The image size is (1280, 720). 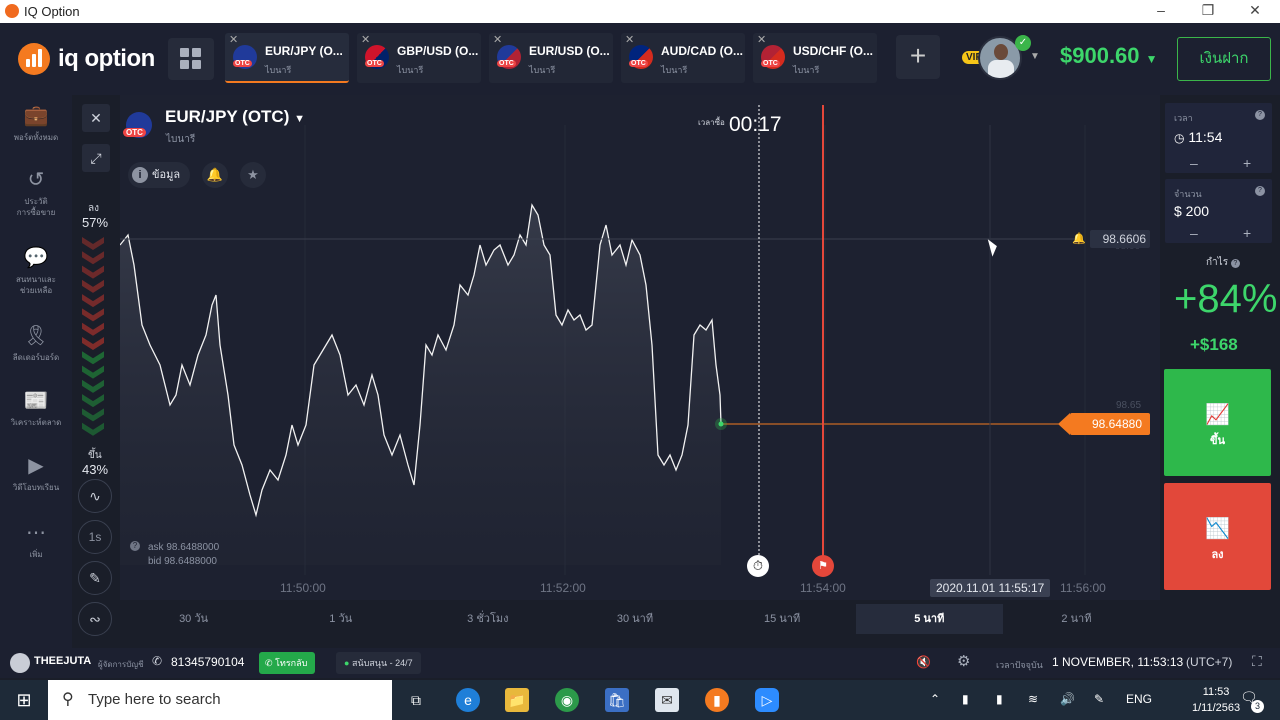 I want to click on amount-field: จำนวน ? $ 200 – +, so click(x=1218, y=211).